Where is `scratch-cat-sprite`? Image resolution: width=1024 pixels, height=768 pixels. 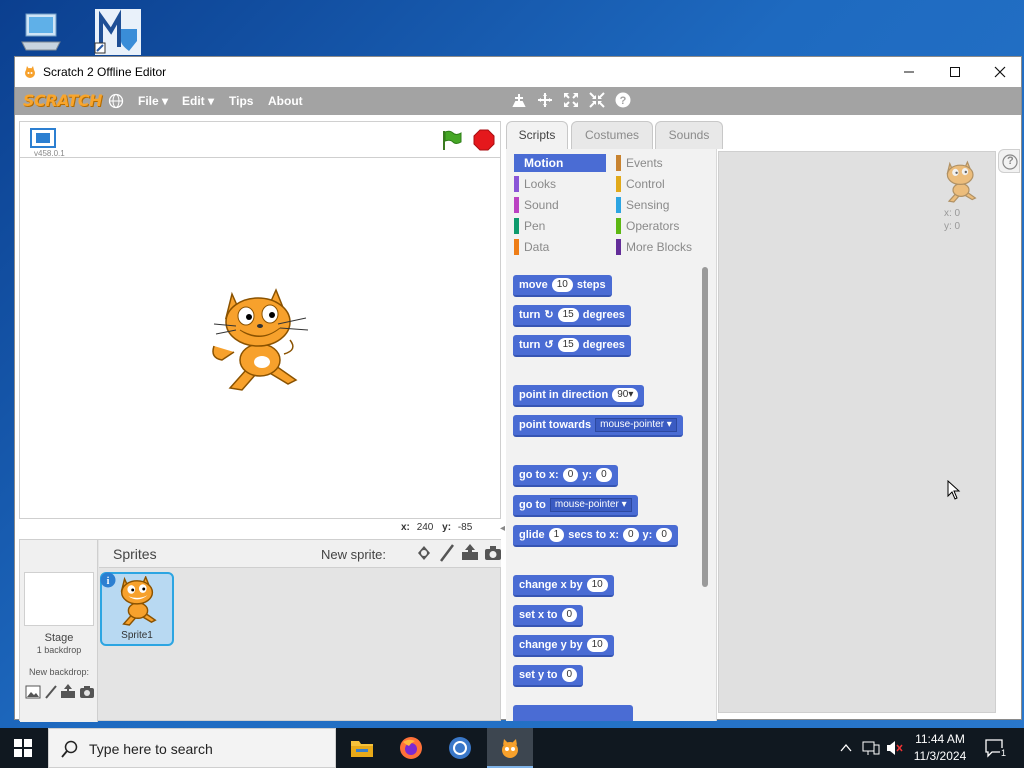
scratch-cat-sprite is located at coordinates (260, 340).